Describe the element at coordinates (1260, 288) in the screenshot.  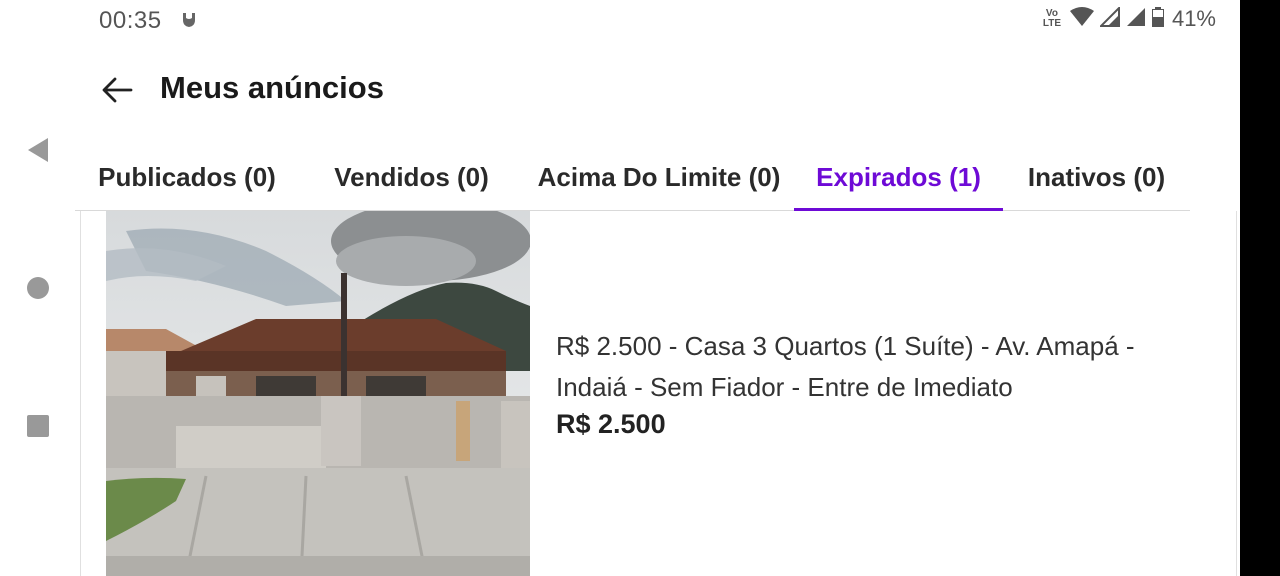
I see `screen-edge` at that location.